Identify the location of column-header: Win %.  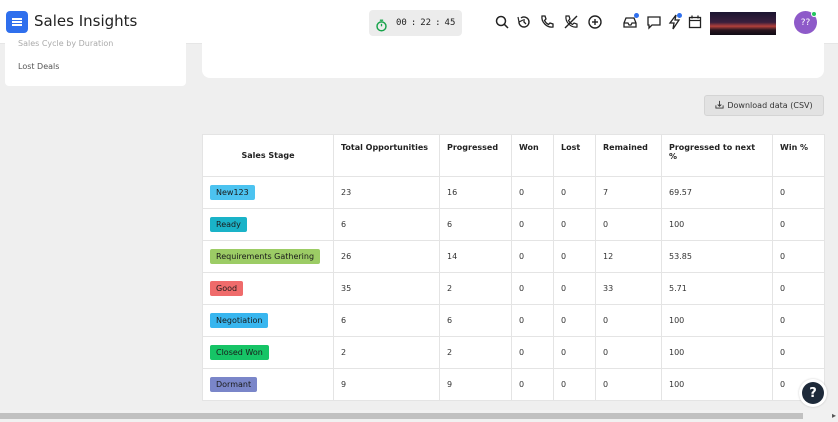
(798, 155).